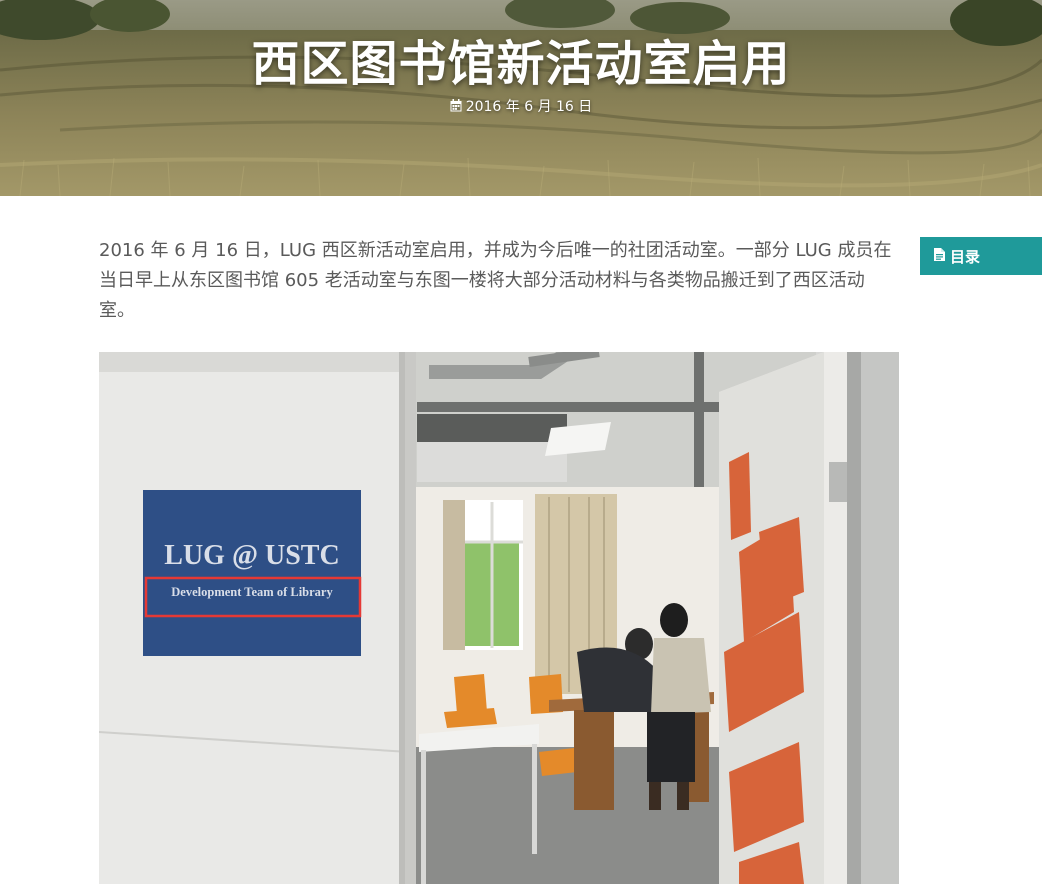 This screenshot has width=1042, height=884. I want to click on lug-sign, so click(252, 573).